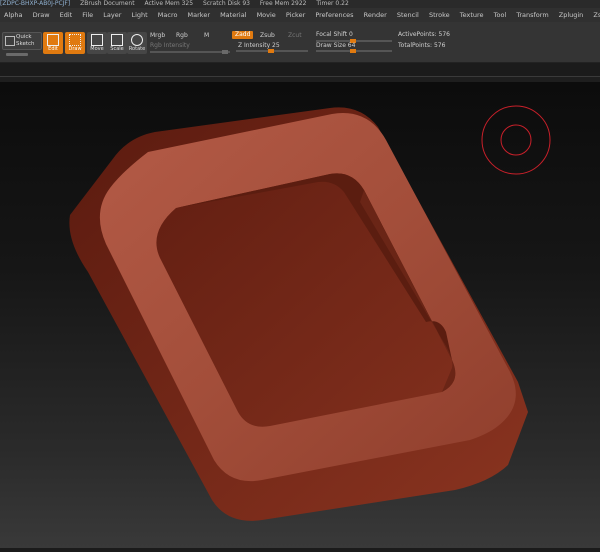  What do you see at coordinates (334, 34) in the screenshot?
I see `focal-shift-label: Focal Shift 0` at bounding box center [334, 34].